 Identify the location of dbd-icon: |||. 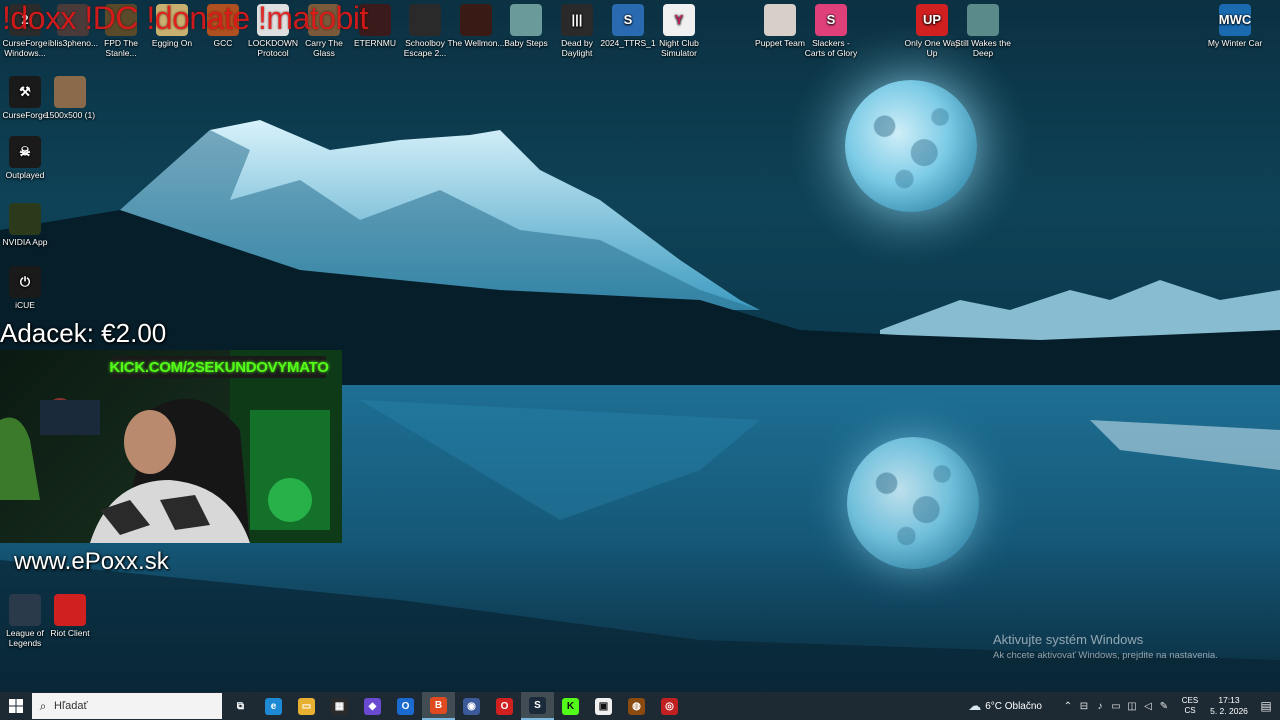
(577, 20).